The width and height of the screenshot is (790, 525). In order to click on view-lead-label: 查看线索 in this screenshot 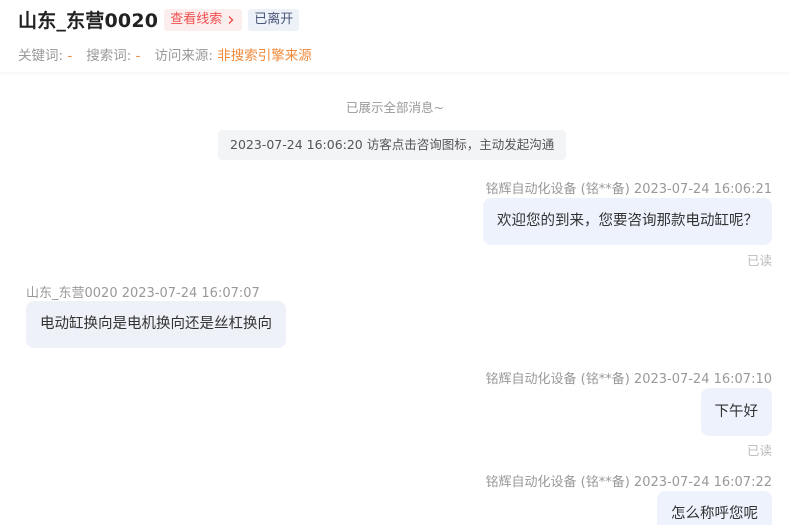, I will do `click(196, 19)`.